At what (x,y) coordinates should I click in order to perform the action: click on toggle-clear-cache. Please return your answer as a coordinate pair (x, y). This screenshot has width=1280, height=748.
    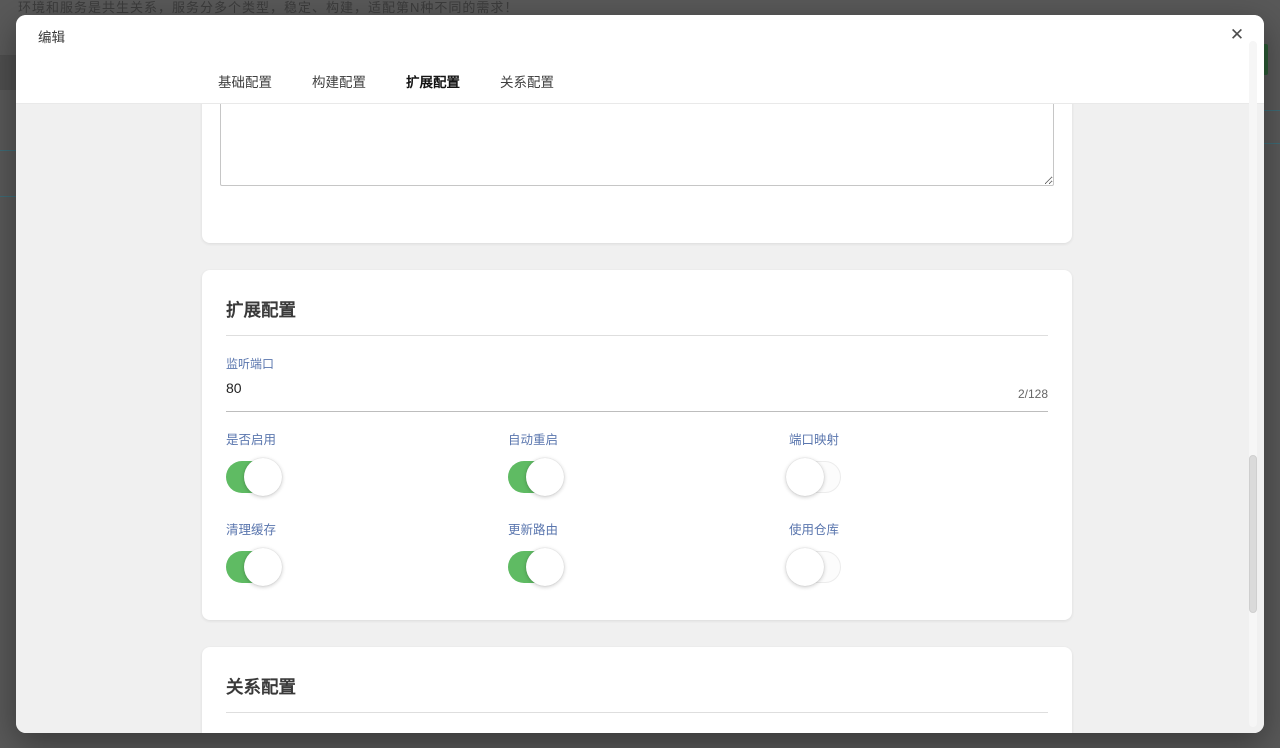
    Looking at the image, I should click on (254, 567).